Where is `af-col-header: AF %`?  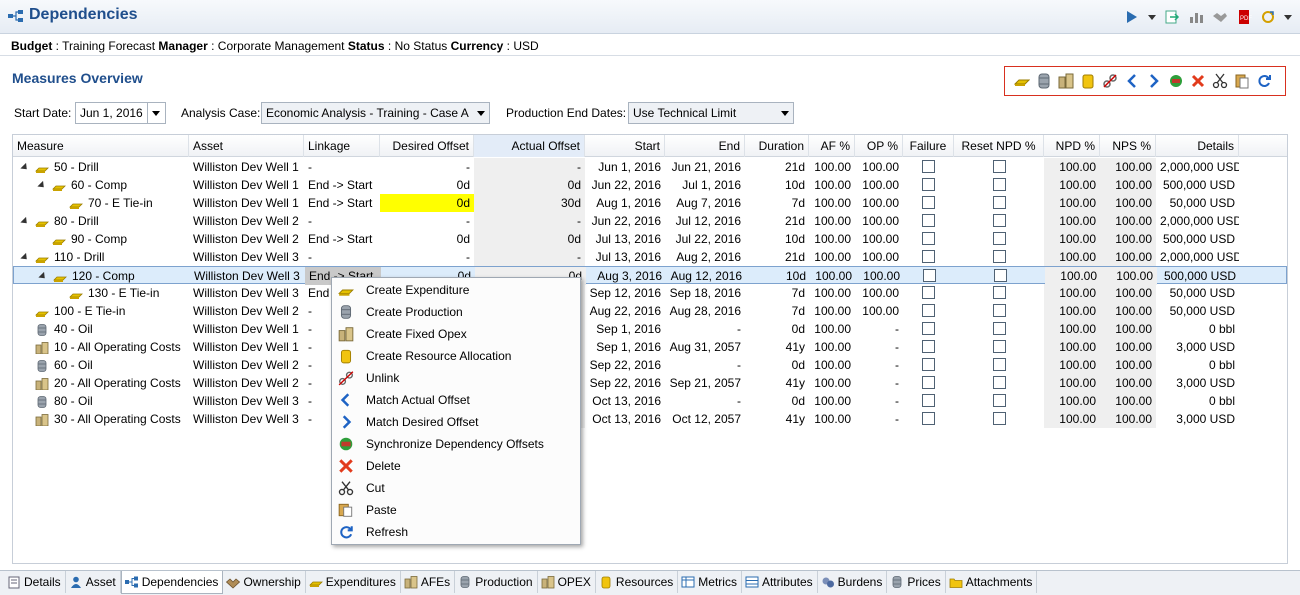
af-col-header: AF % is located at coordinates (832, 146).